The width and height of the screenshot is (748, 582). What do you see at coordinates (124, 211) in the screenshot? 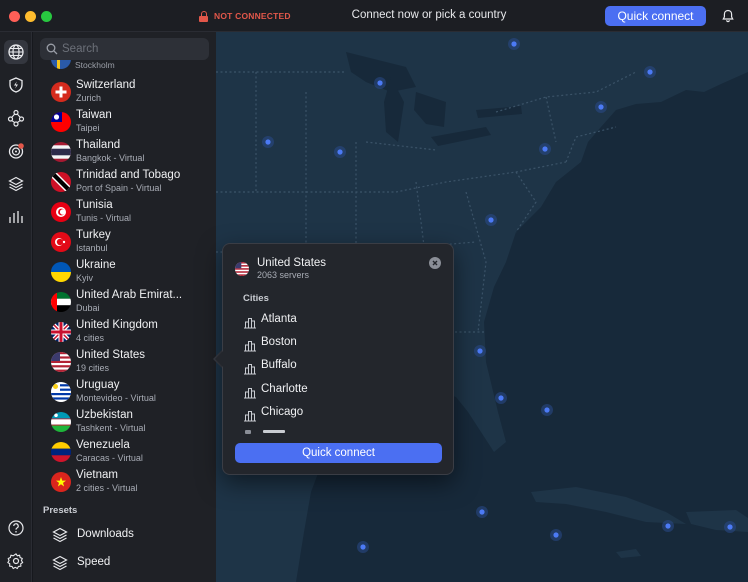
I see `country-item-tunisia: Tunisia Tunis - Virtual` at bounding box center [124, 211].